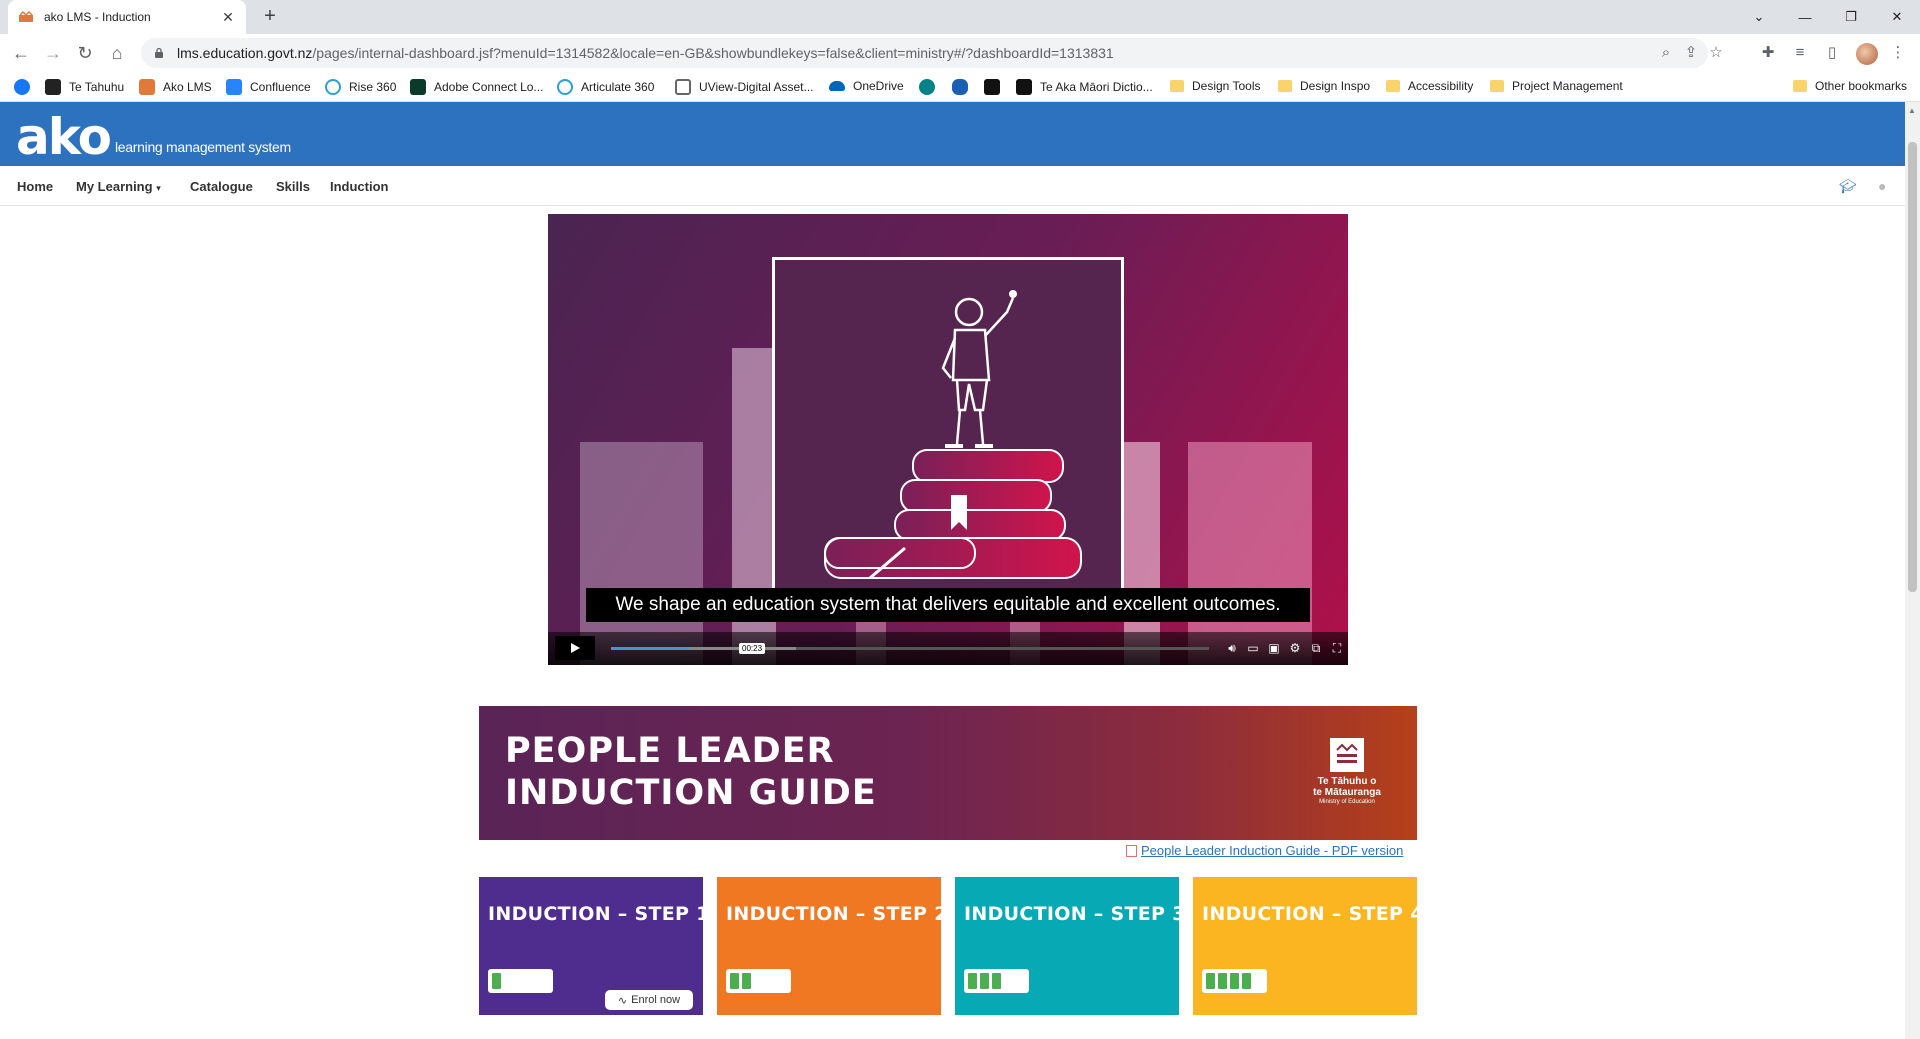 Image resolution: width=1920 pixels, height=1039 pixels. What do you see at coordinates (1347, 792) in the screenshot?
I see `ministry-name-line2: te Mātauranga` at bounding box center [1347, 792].